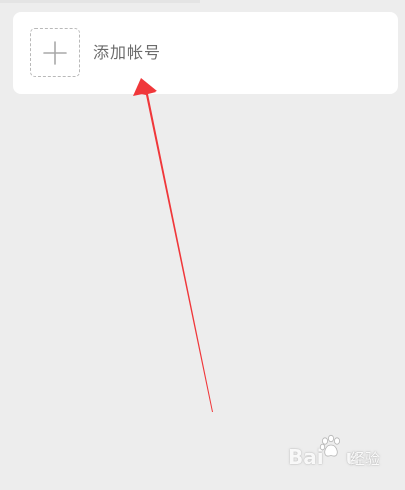  I want to click on watermark-cn-text: 经验, so click(365, 459).